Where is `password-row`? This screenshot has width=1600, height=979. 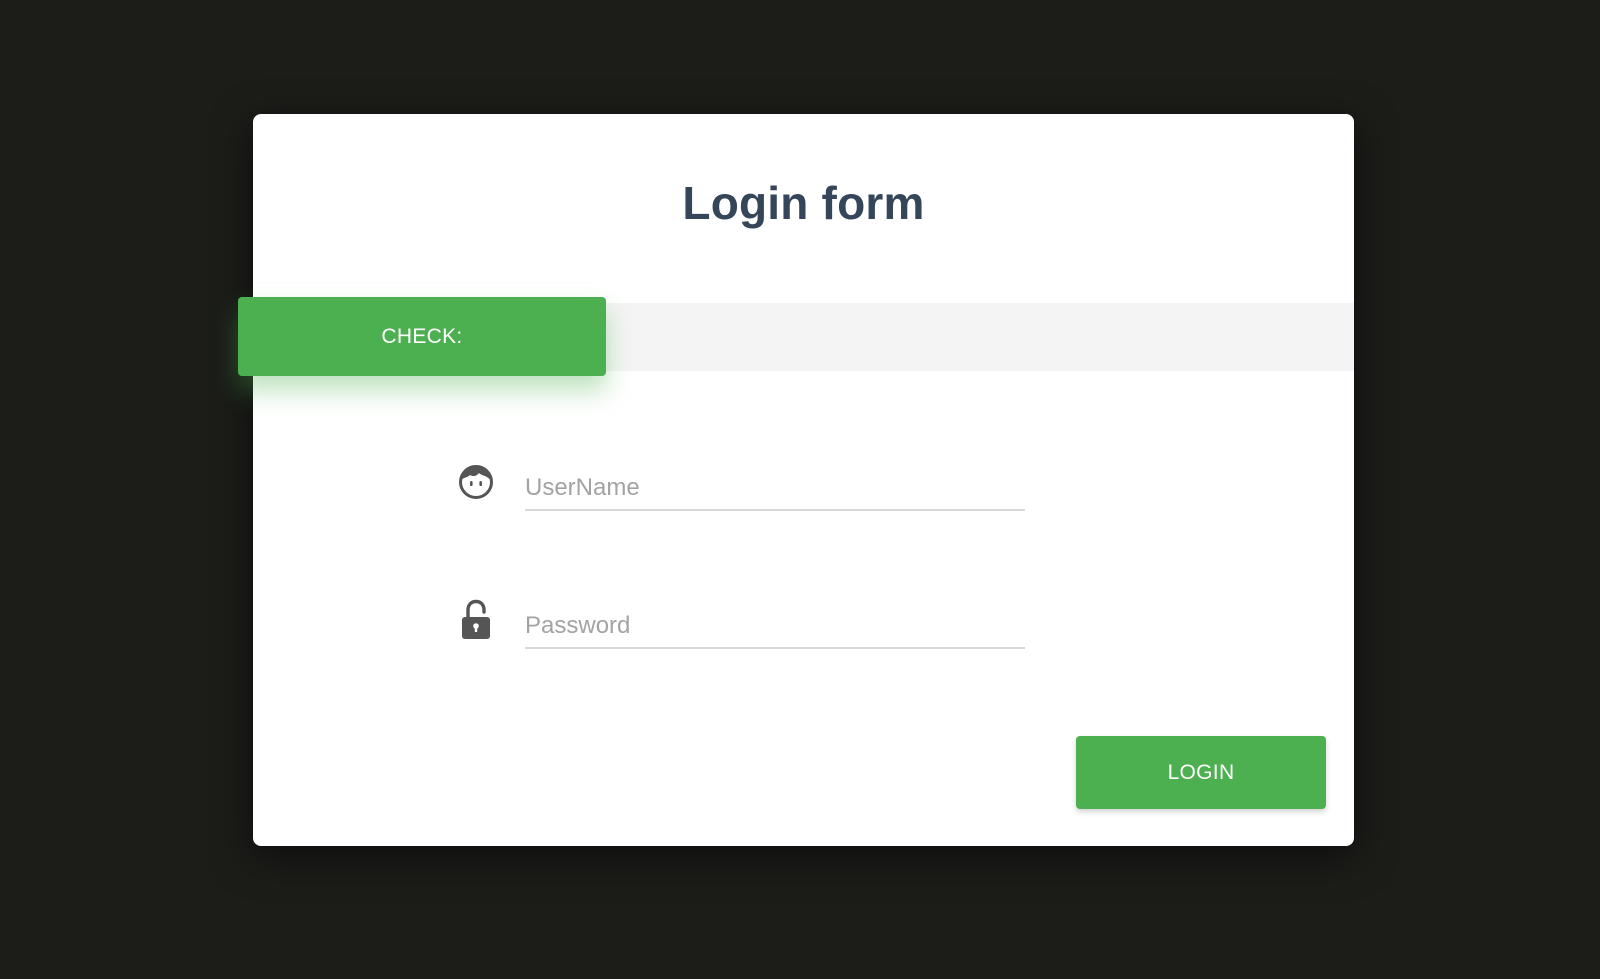
password-row is located at coordinates (741, 629).